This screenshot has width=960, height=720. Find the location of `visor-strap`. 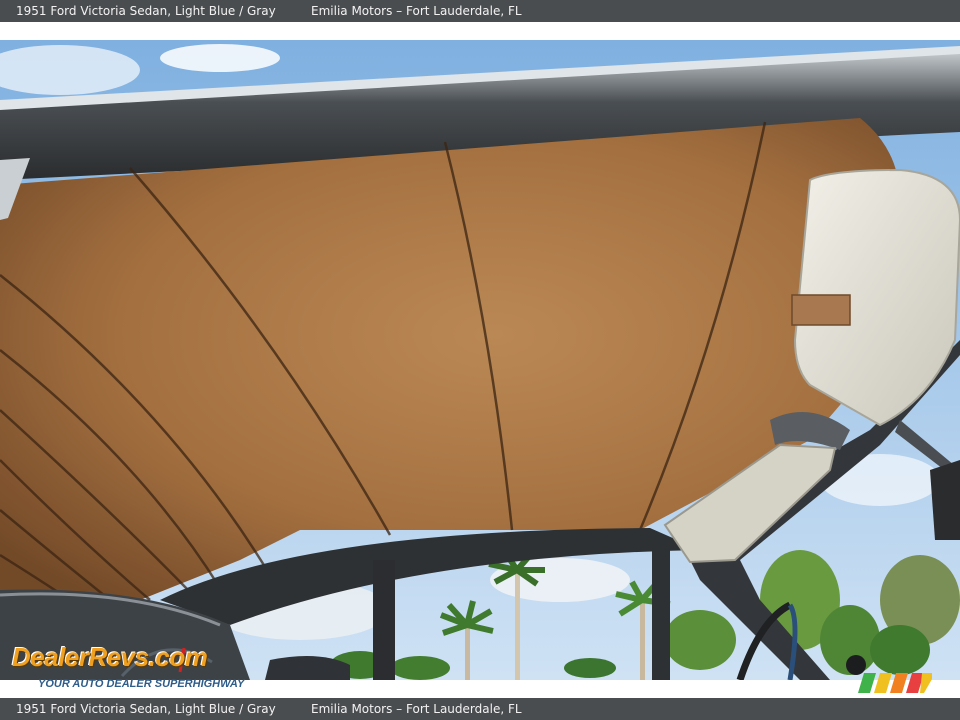

visor-strap is located at coordinates (821, 310).